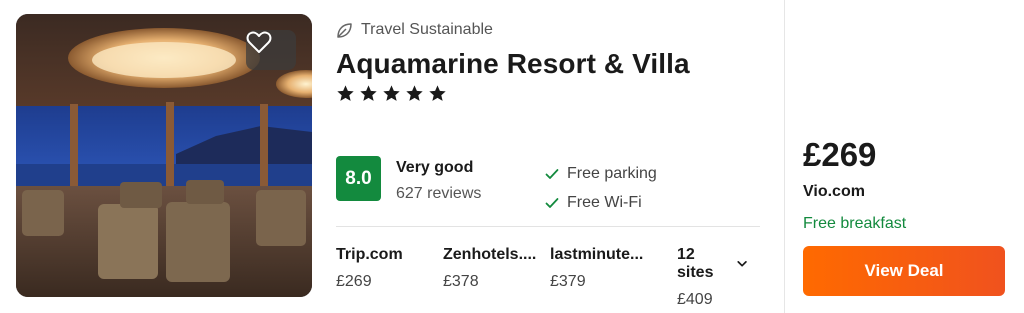  What do you see at coordinates (840, 154) in the screenshot?
I see `deal-price: £269` at bounding box center [840, 154].